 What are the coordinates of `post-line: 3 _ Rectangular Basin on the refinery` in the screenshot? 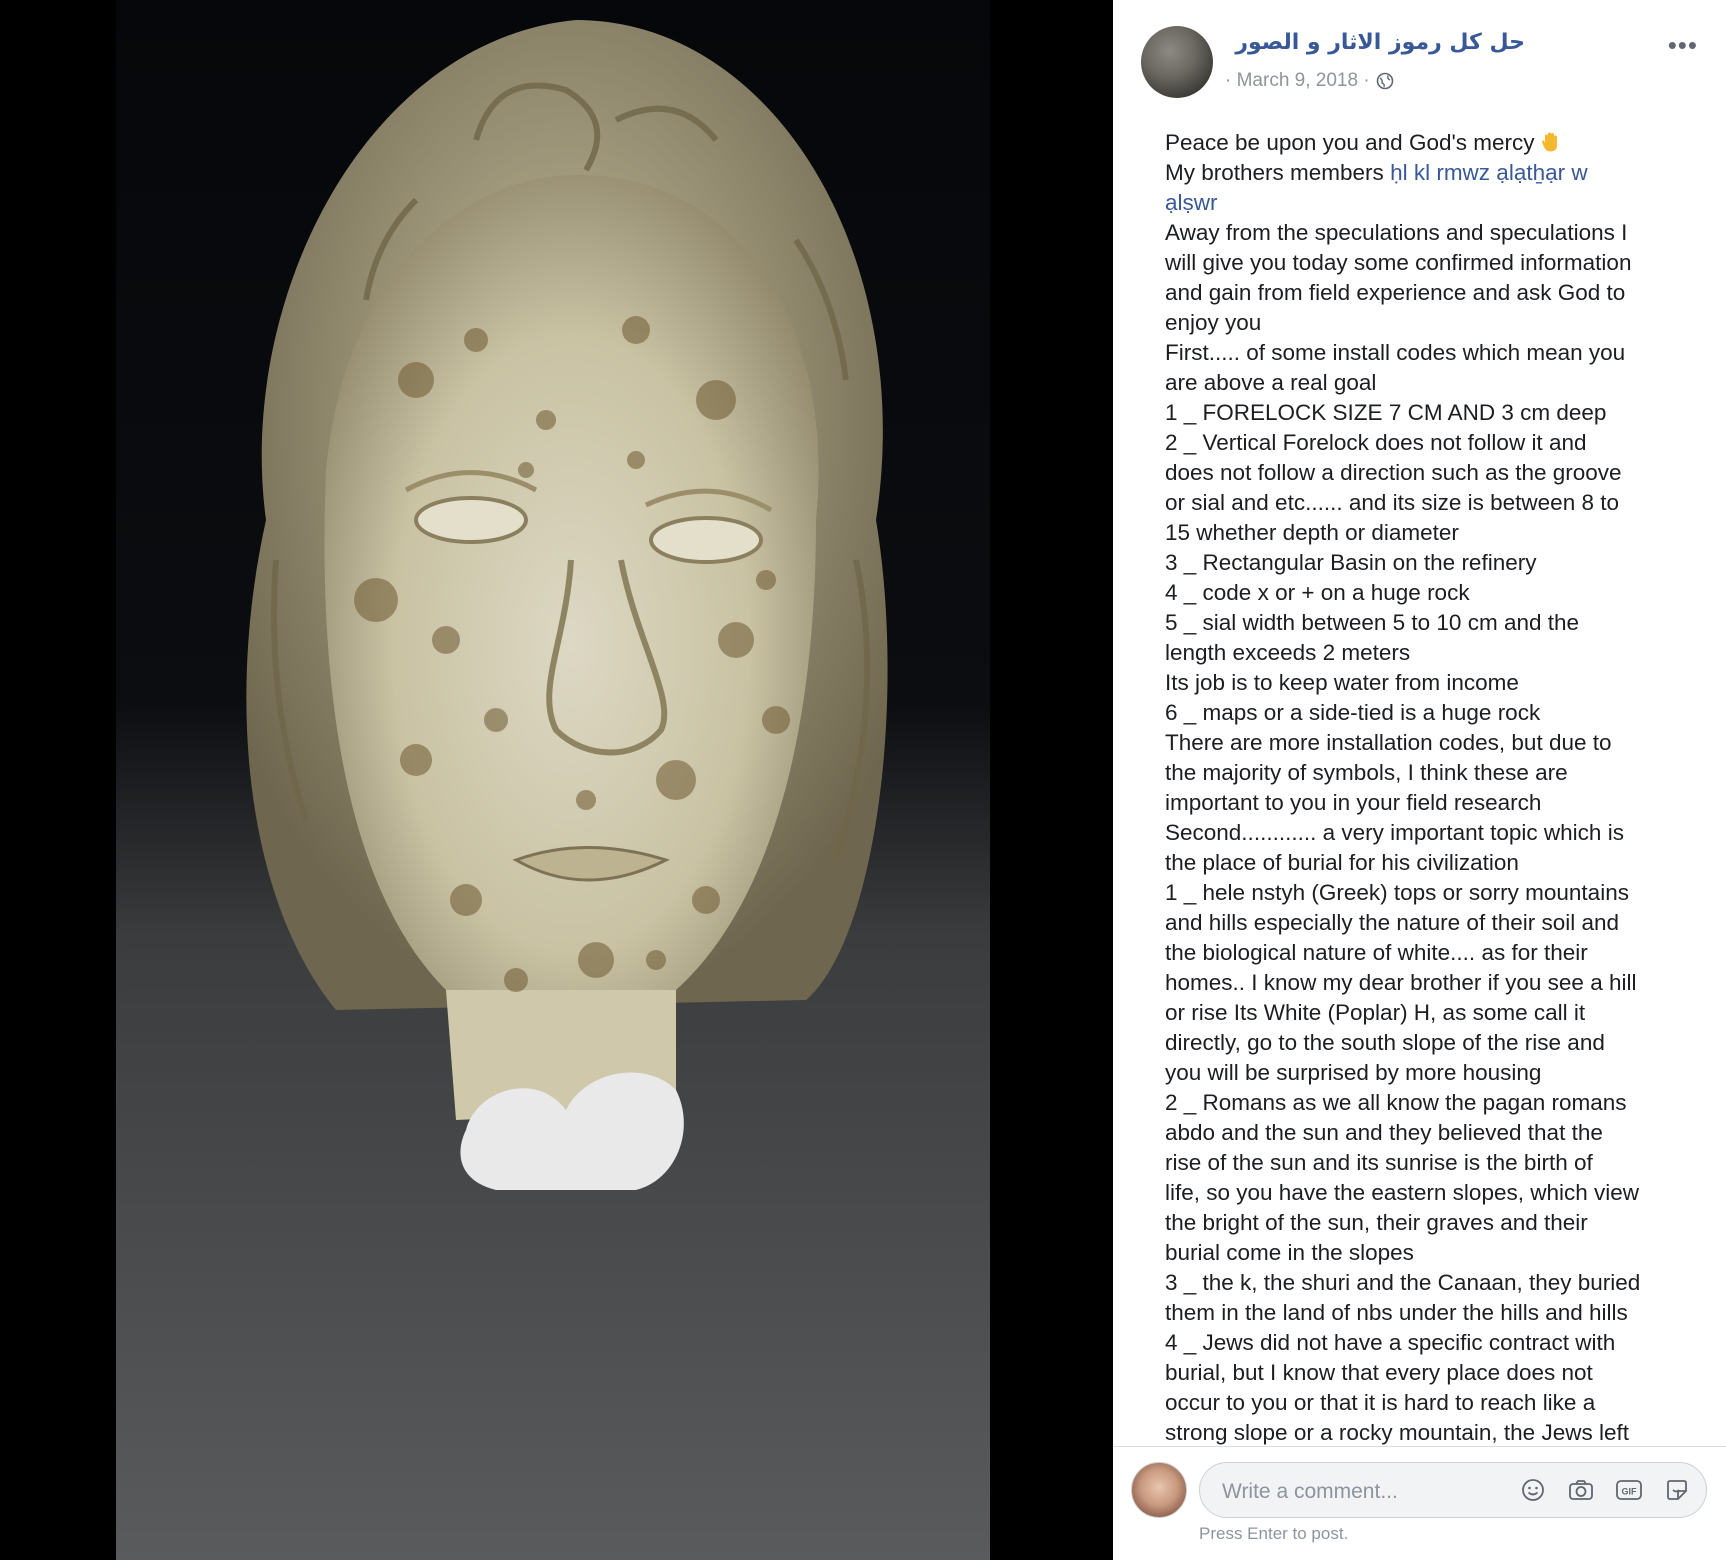 It's located at (1351, 562).